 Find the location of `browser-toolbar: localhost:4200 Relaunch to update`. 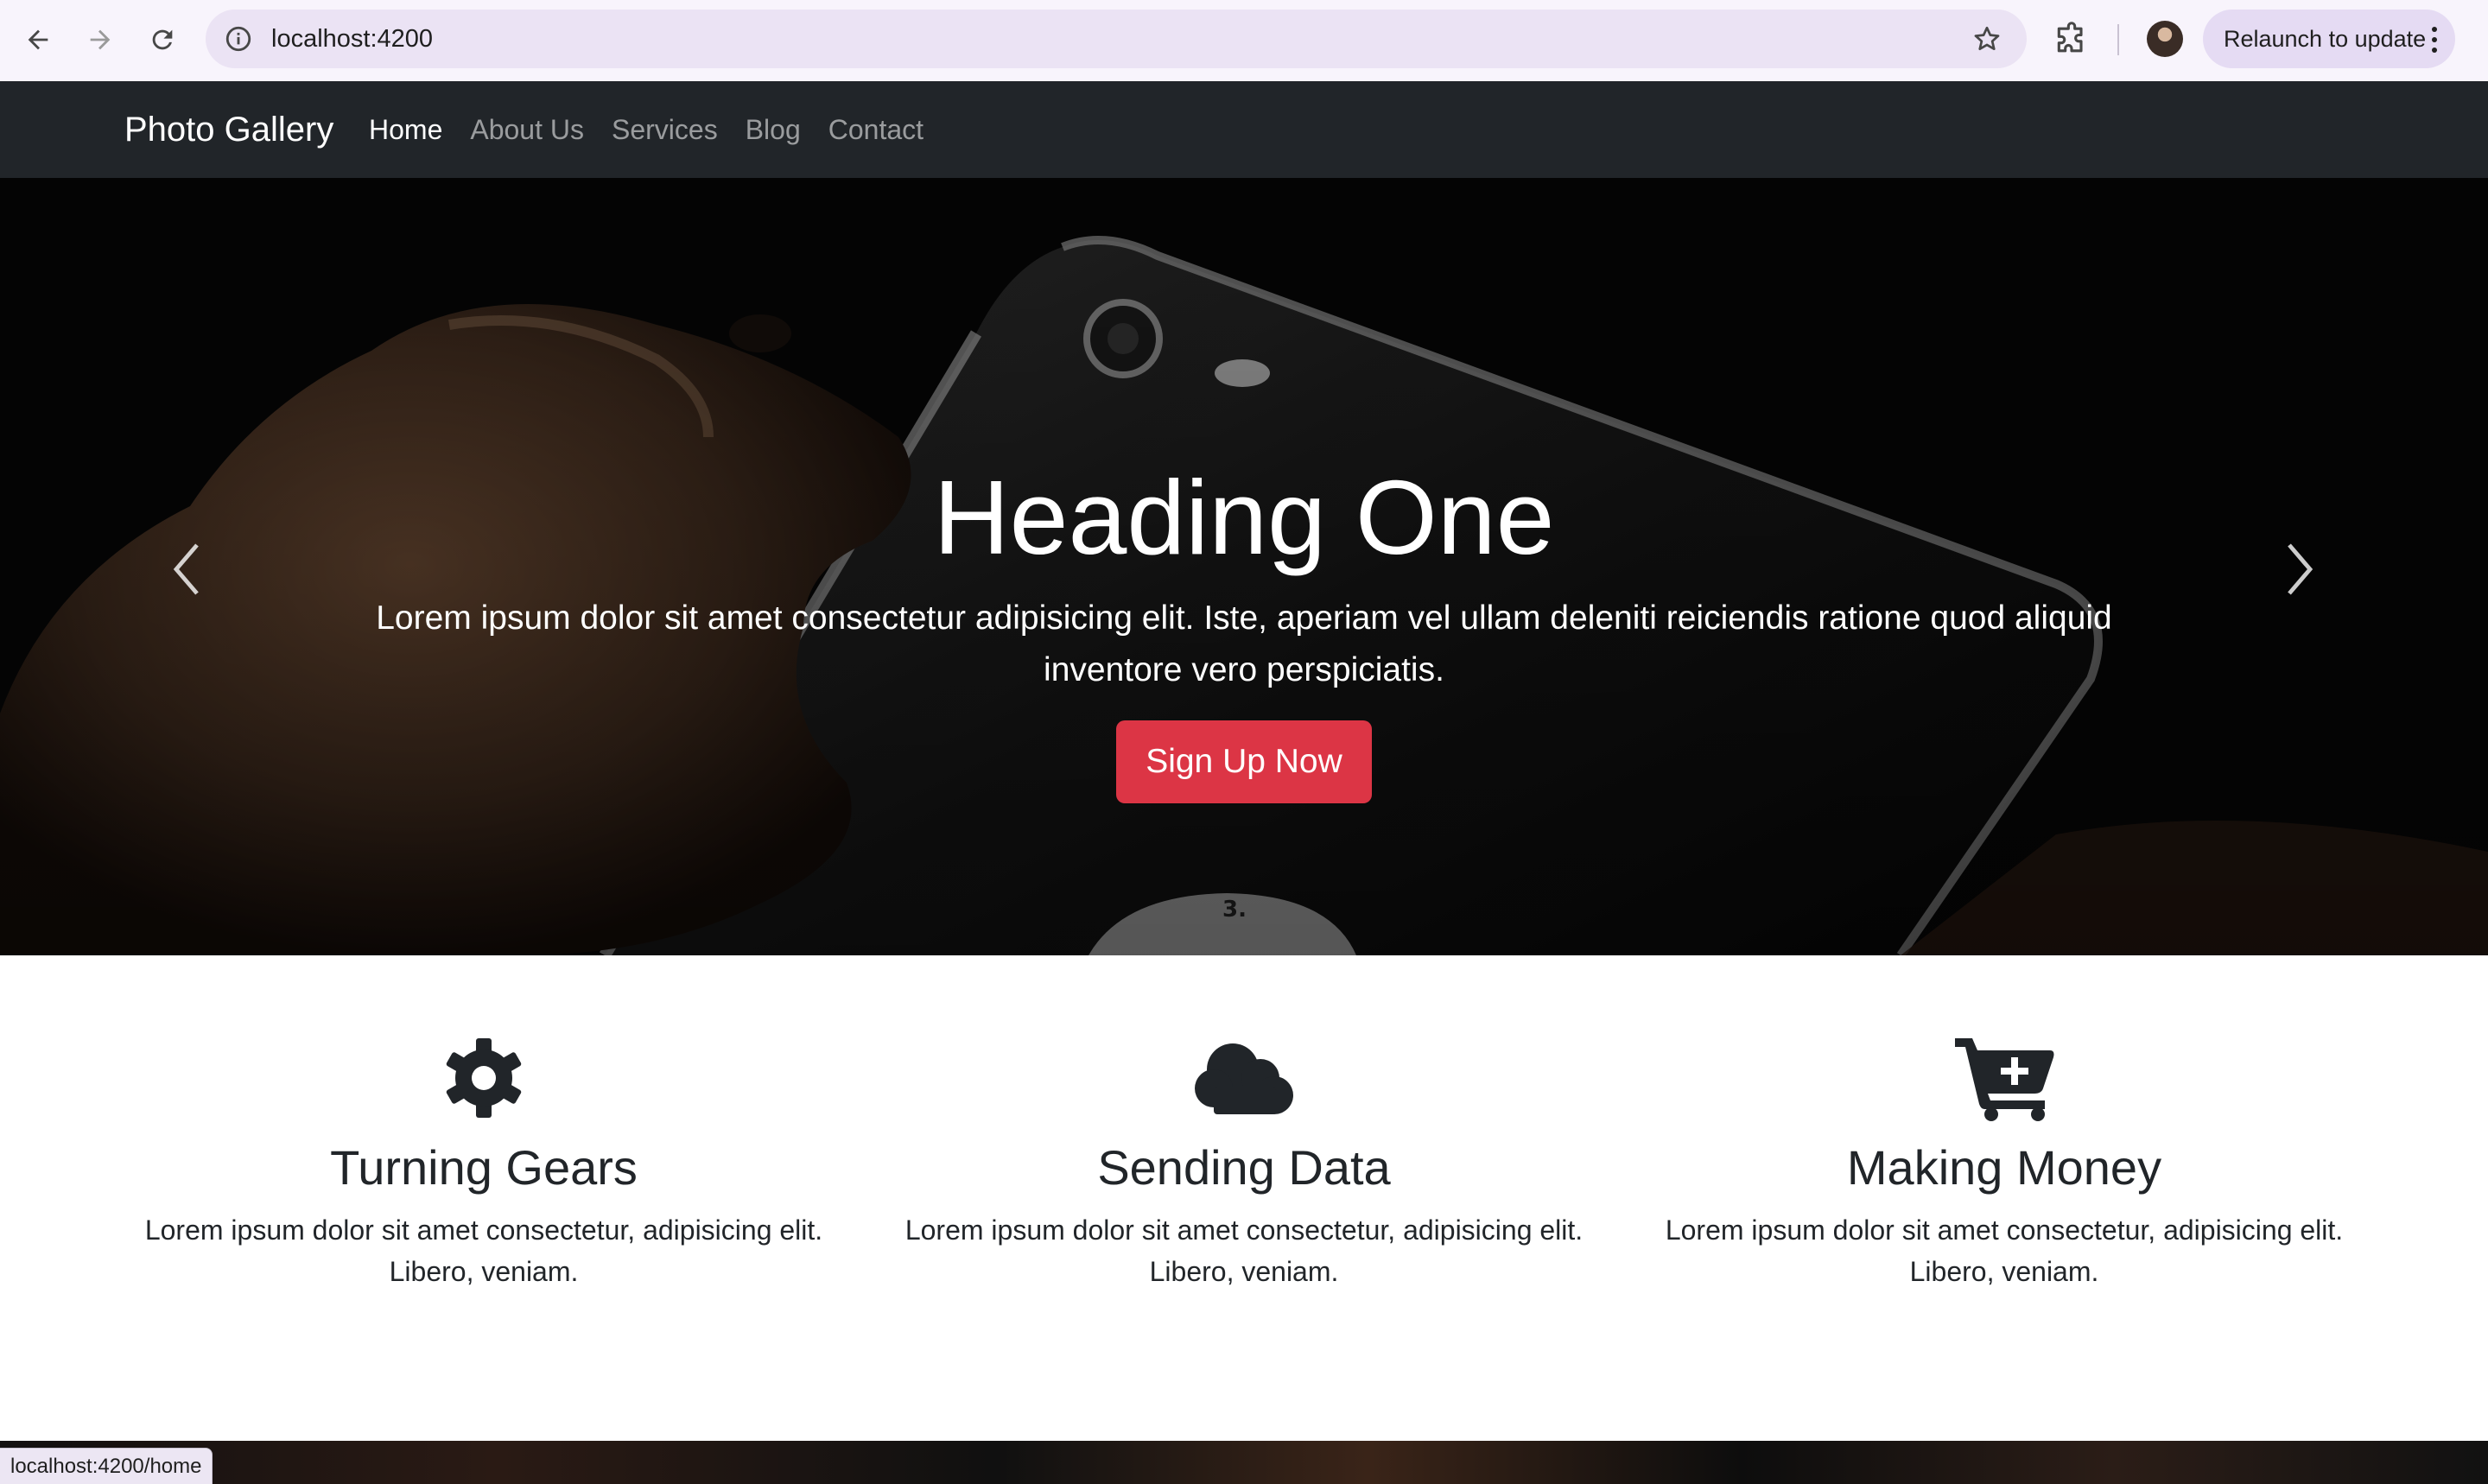

browser-toolbar: localhost:4200 Relaunch to update is located at coordinates (1244, 40).